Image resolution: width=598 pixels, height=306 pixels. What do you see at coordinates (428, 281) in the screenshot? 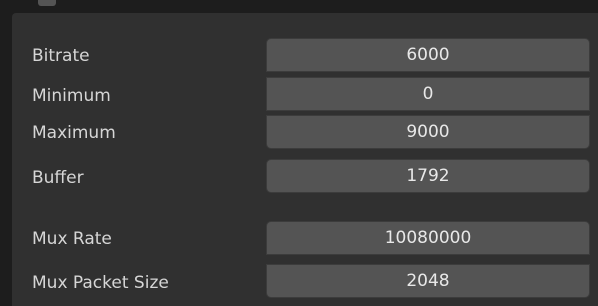
I see `mux-packet-size-field: 2048` at bounding box center [428, 281].